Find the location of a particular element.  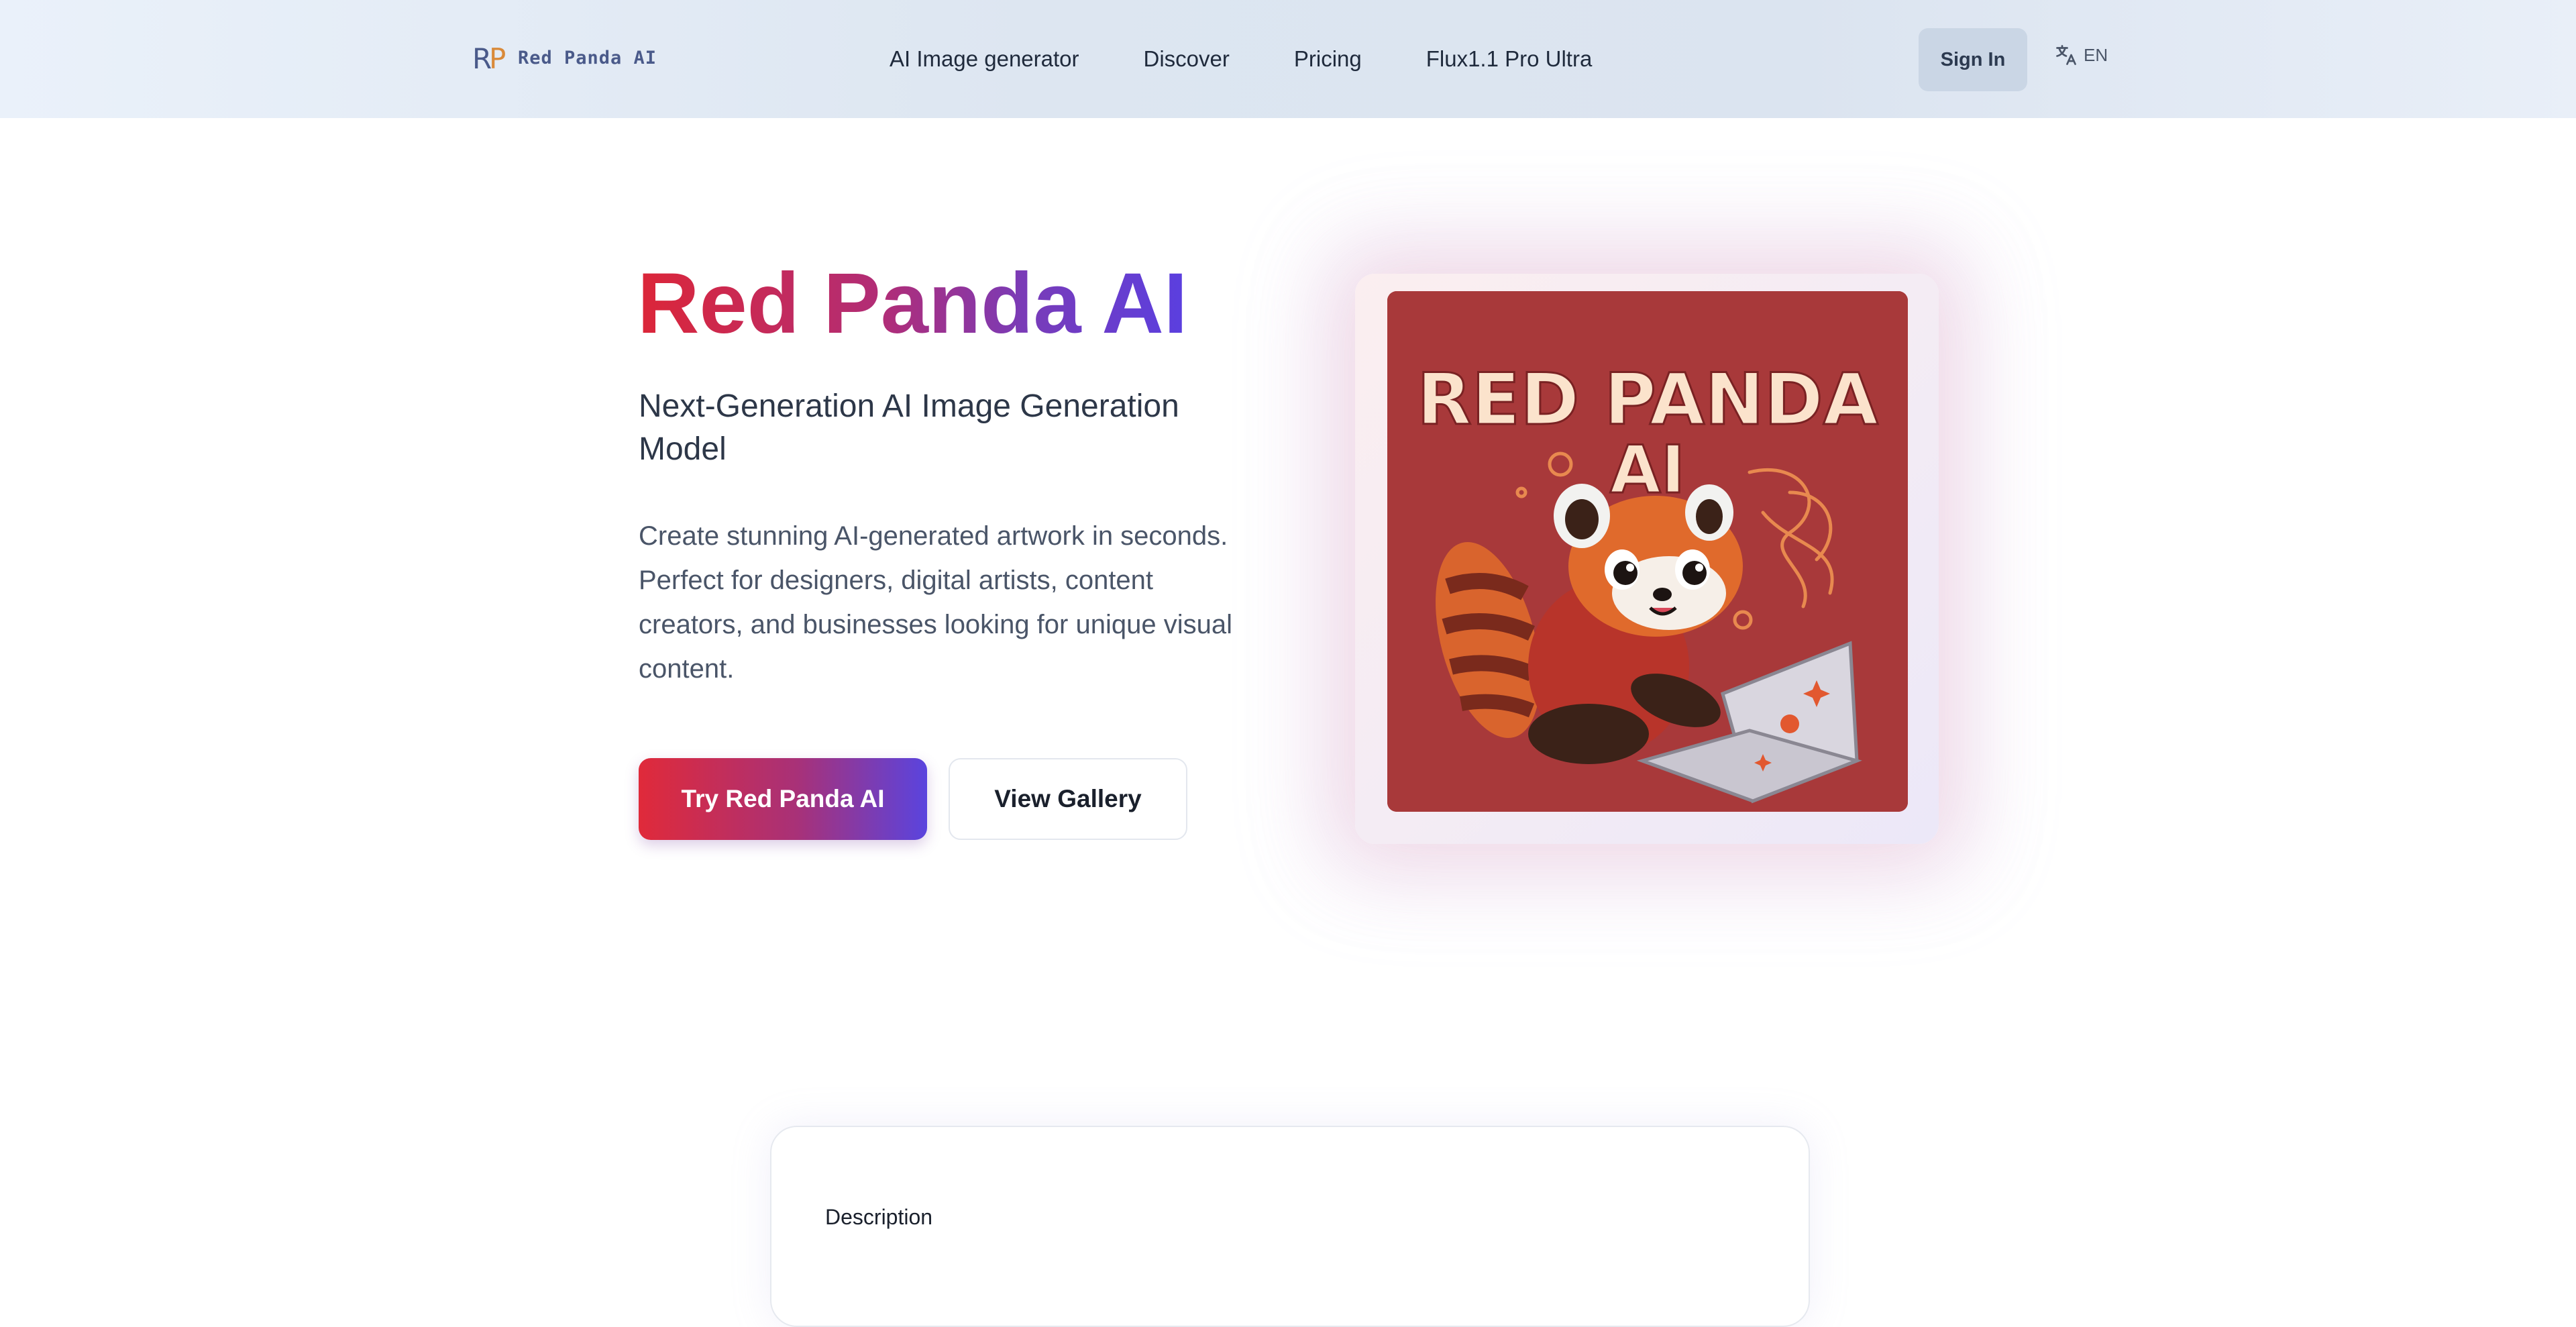

nav-link-flux-pro-ultra: Flux1.1 Pro Ultra is located at coordinates (1509, 59).